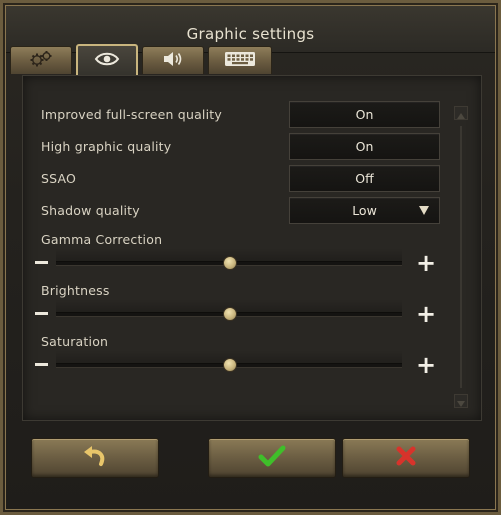 Image resolution: width=501 pixels, height=515 pixels. What do you see at coordinates (41, 364) in the screenshot?
I see `saturation-minus-button` at bounding box center [41, 364].